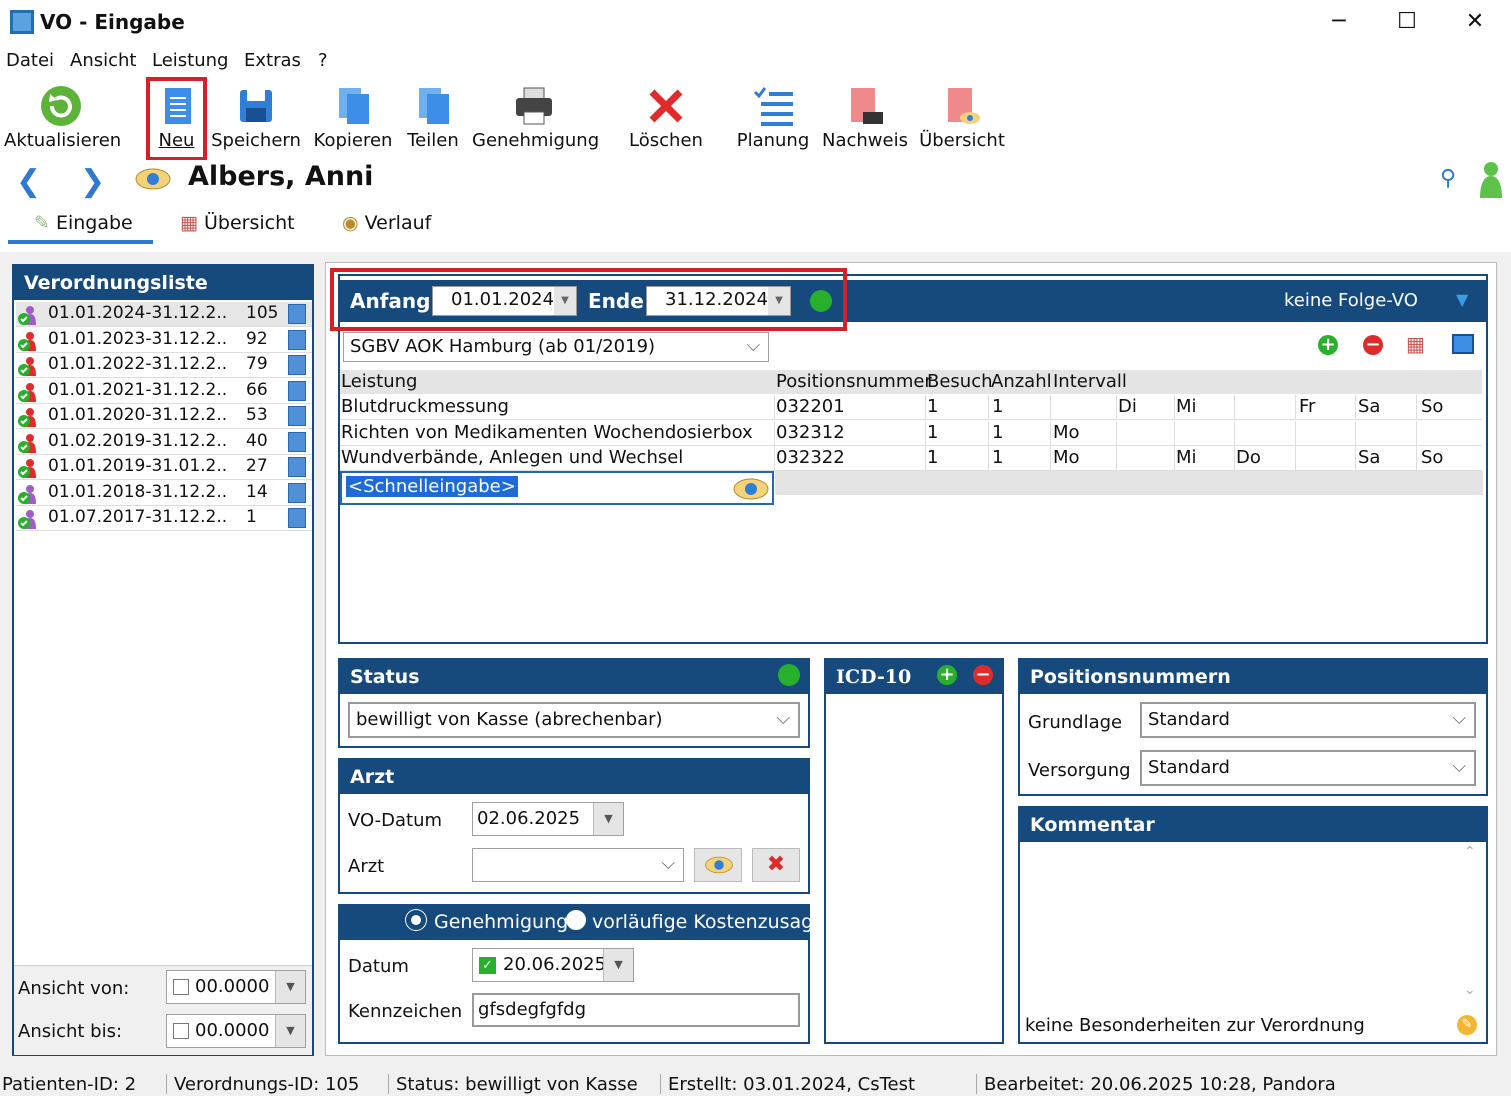  Describe the element at coordinates (236, 987) in the screenshot. I see `ansicht-von-combo: 00.0000 ▼` at that location.